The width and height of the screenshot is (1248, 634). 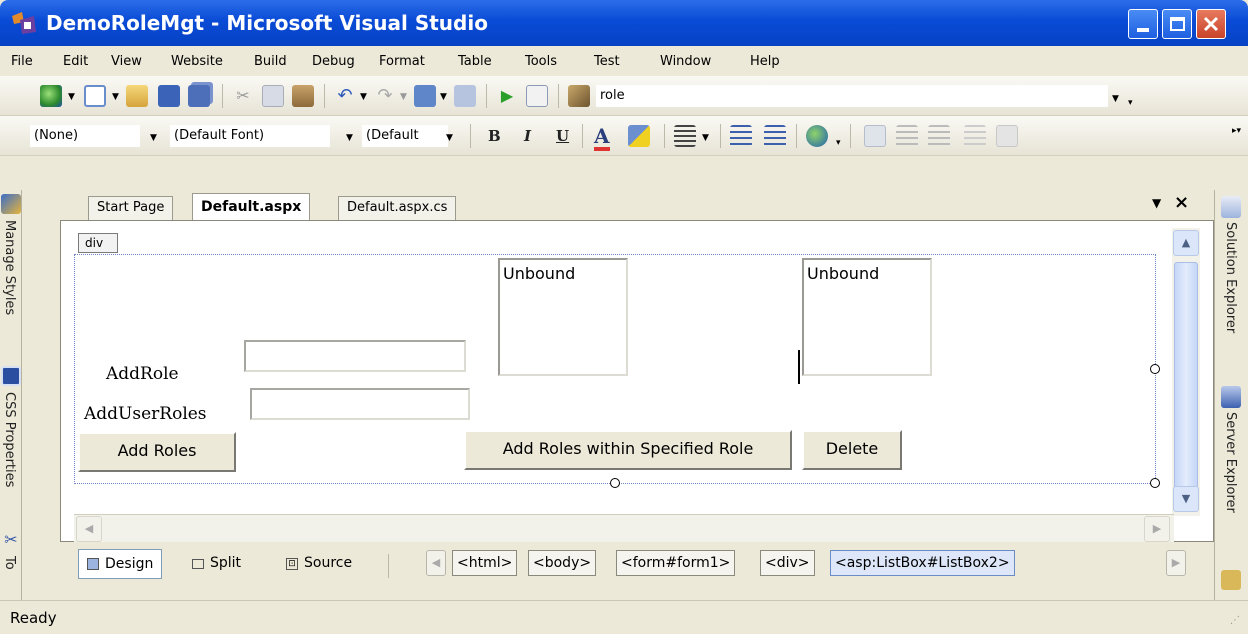 I want to click on resize-handle-right, so click(x=1155, y=369).